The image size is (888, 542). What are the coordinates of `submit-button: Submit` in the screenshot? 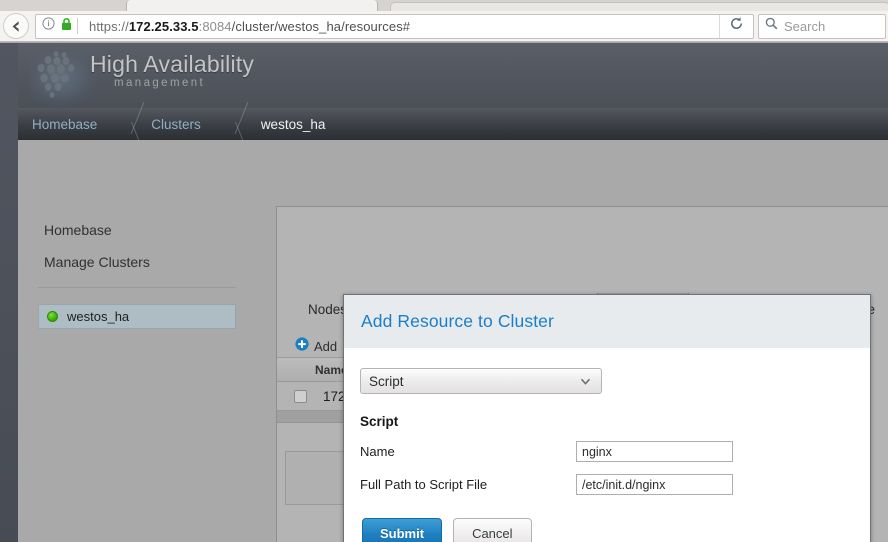 It's located at (402, 530).